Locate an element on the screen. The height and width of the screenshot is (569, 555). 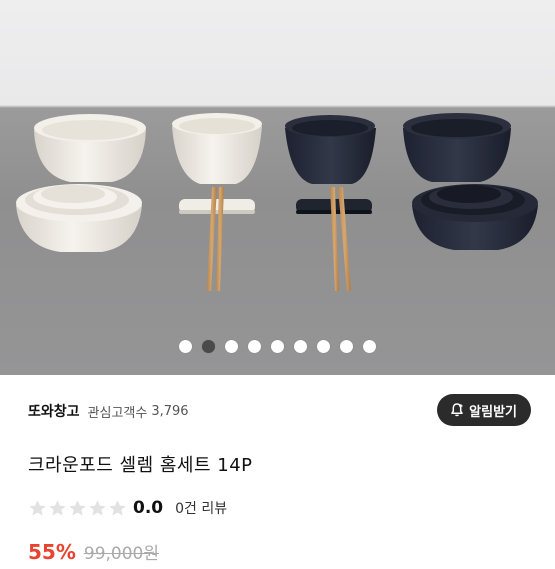
bell-plus-icon is located at coordinates (457, 410).